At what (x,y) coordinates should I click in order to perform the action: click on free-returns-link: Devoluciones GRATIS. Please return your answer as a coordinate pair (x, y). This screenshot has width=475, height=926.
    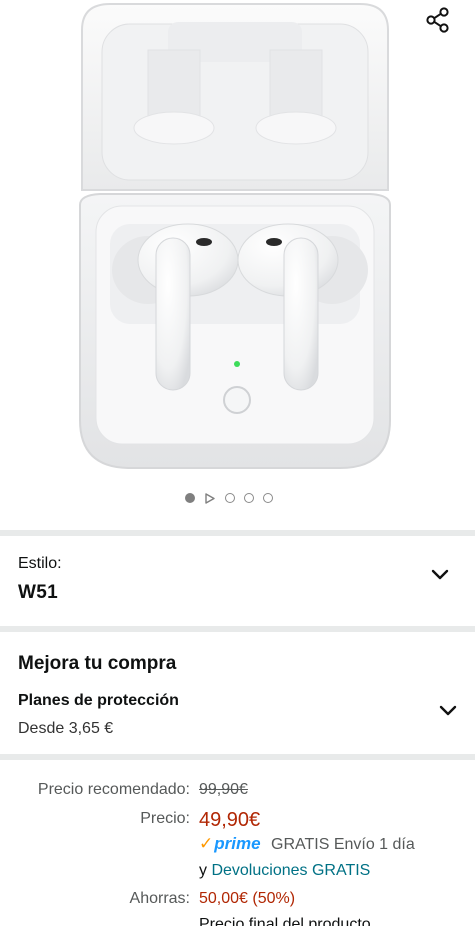
    Looking at the image, I should click on (290, 870).